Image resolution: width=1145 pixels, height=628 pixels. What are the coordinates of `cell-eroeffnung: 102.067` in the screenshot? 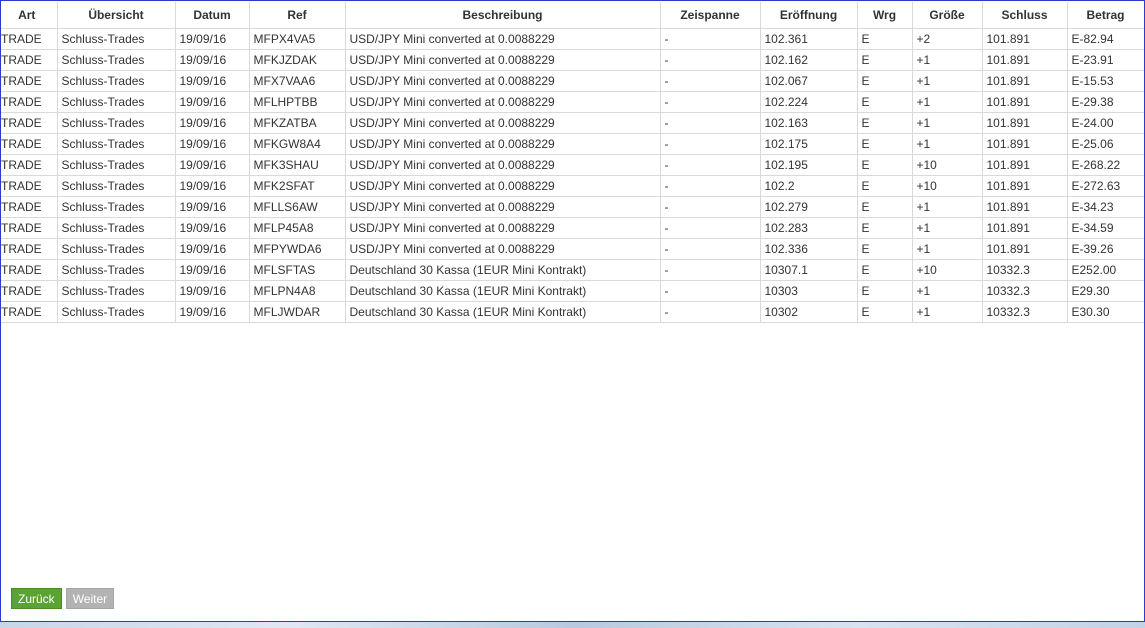 It's located at (808, 81).